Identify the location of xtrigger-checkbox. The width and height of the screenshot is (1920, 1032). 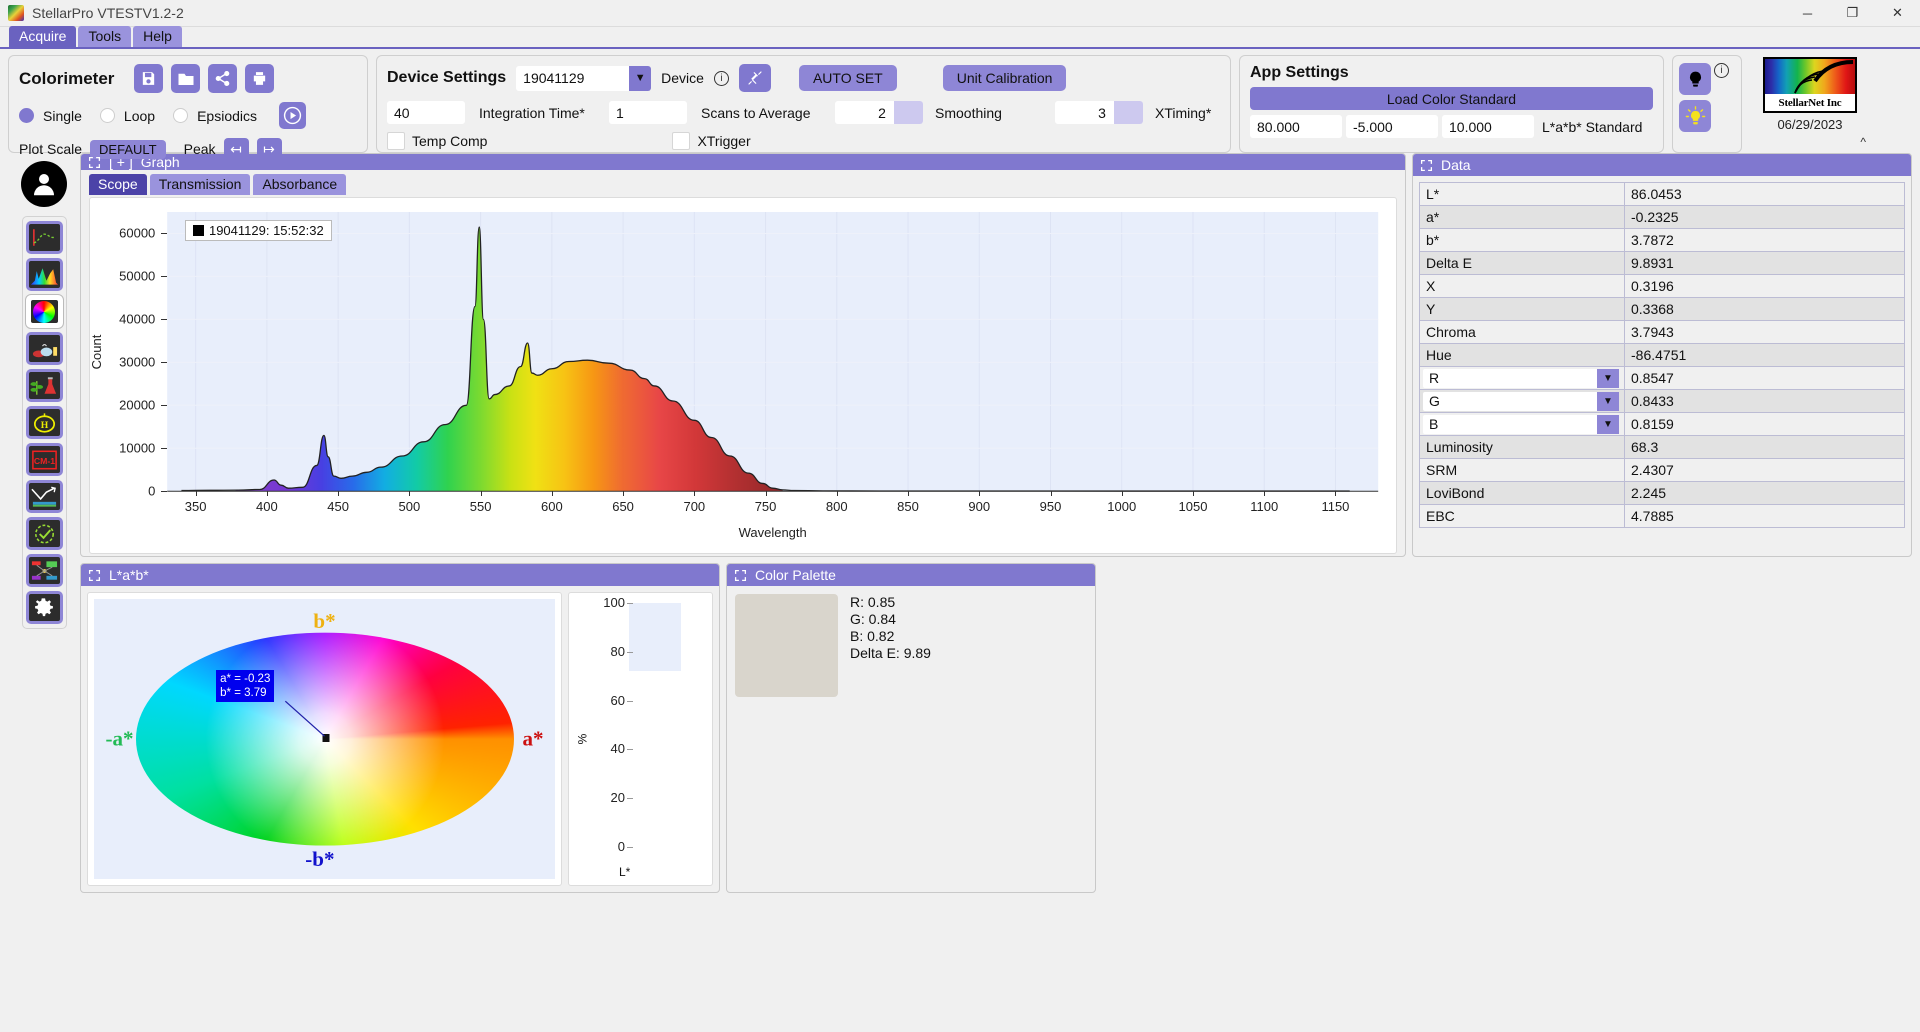
(681, 141).